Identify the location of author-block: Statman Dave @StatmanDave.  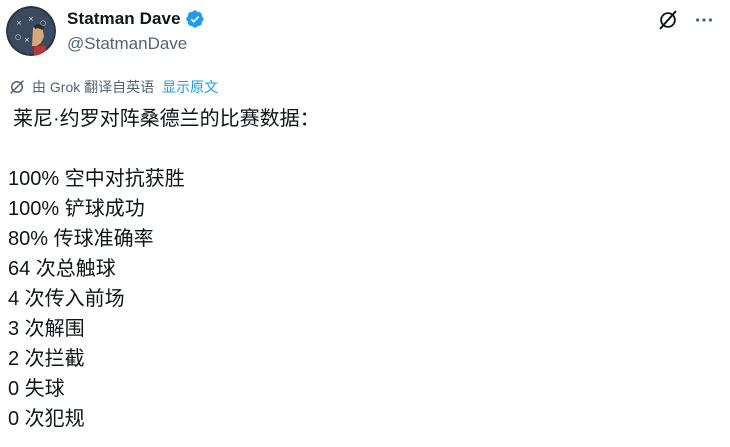
(136, 30).